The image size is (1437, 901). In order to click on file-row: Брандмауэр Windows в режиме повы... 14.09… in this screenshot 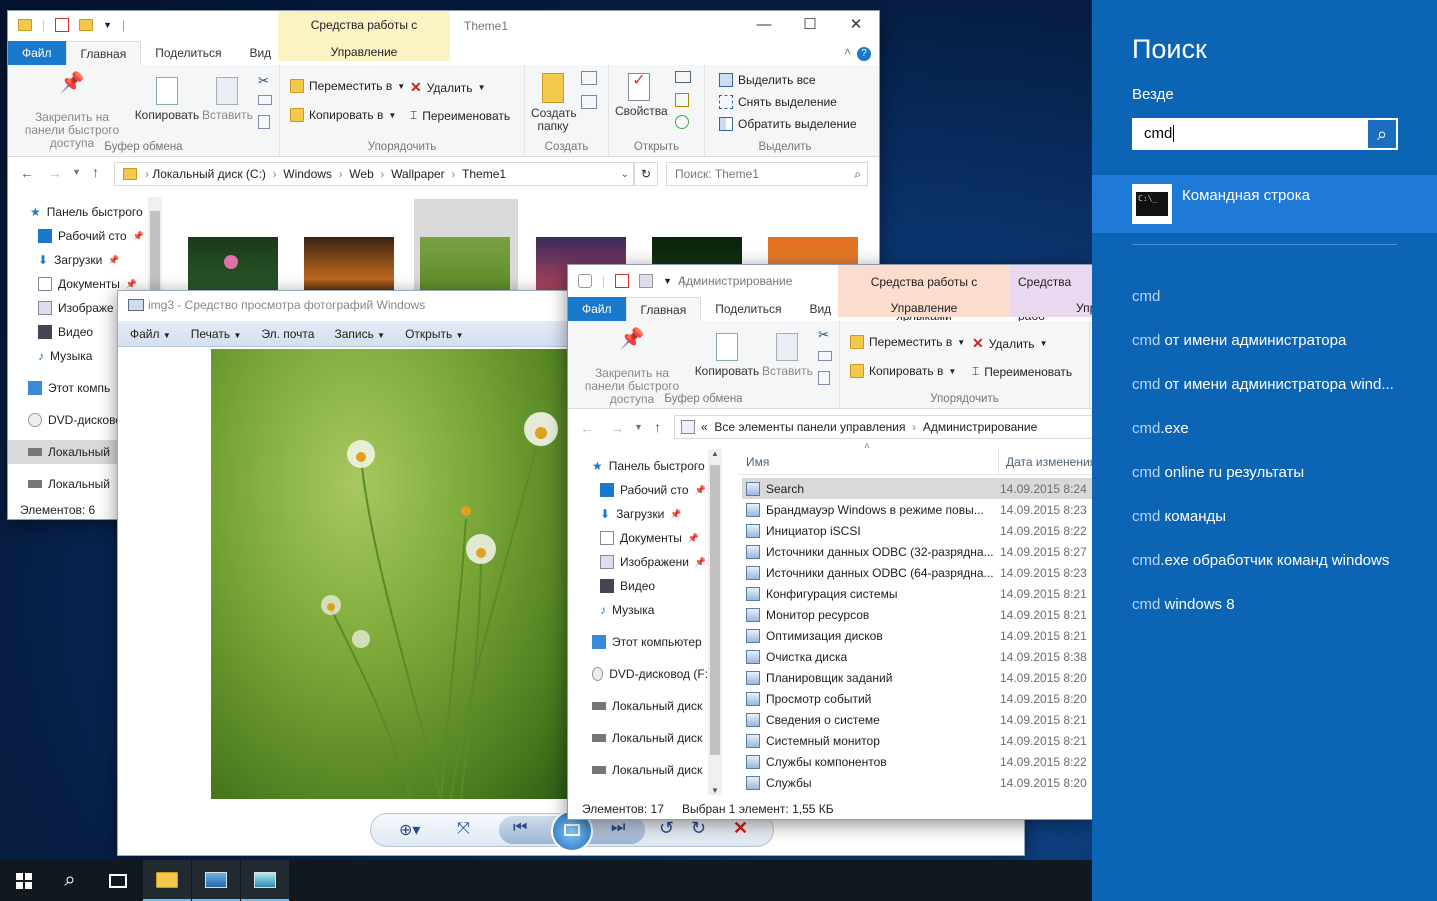, I will do `click(917, 509)`.